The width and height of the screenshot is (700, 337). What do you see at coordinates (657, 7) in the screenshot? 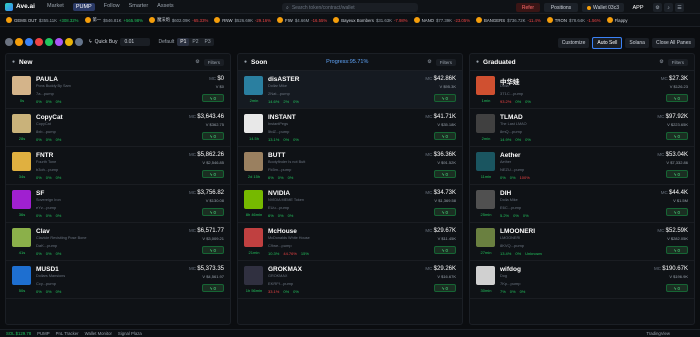
I see `gear-icon: ⚙` at bounding box center [657, 7].